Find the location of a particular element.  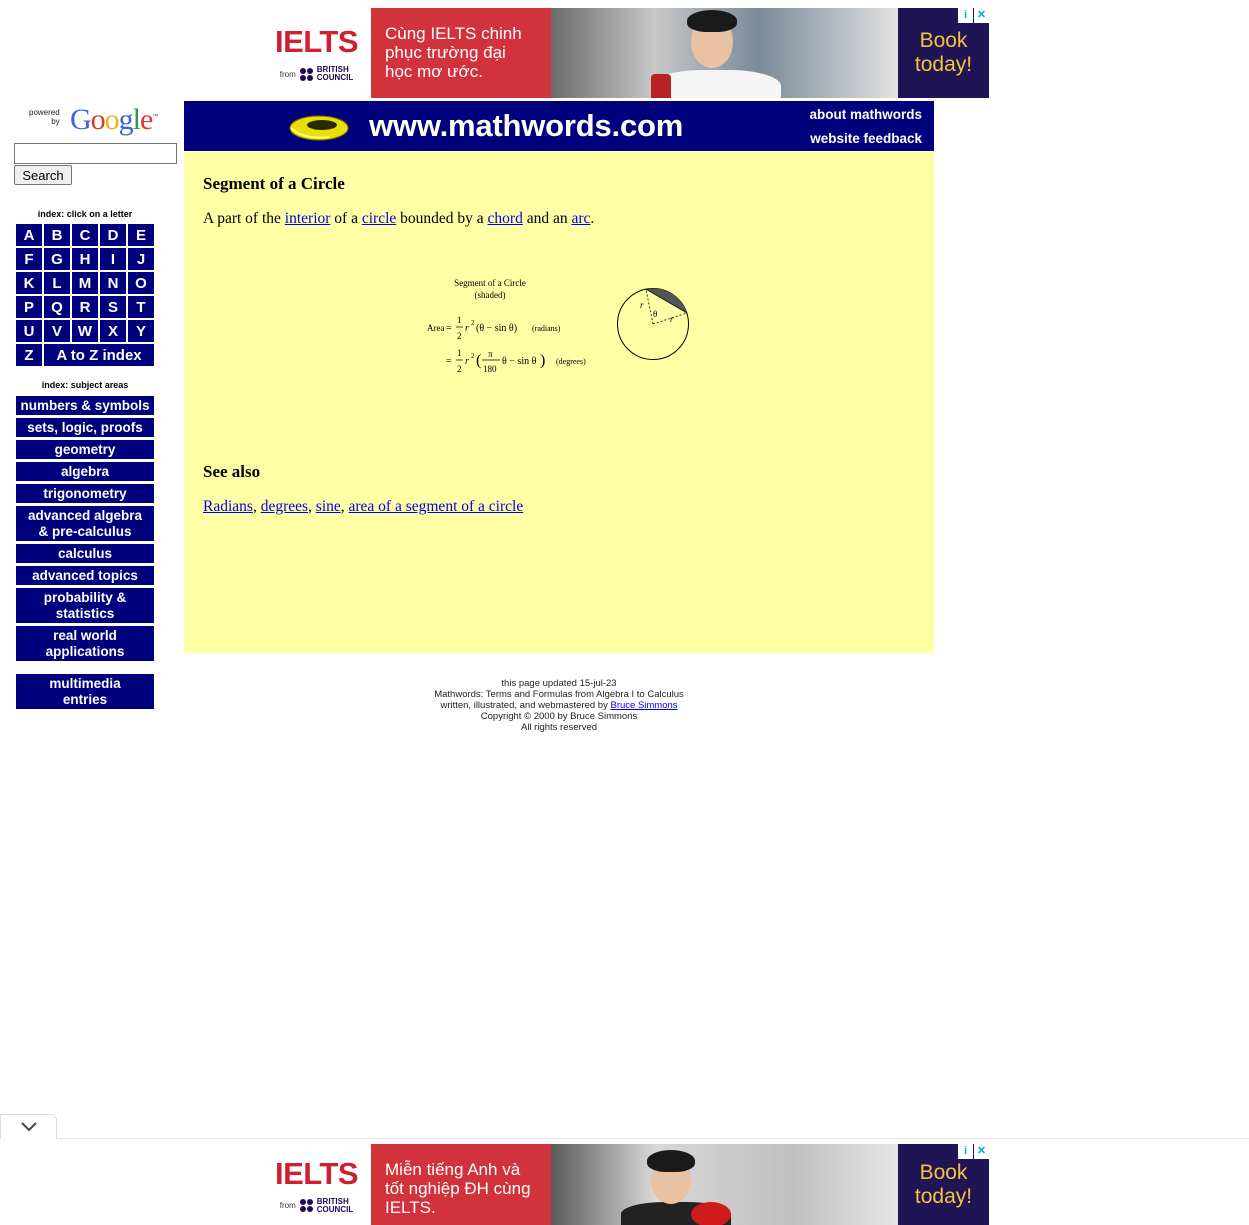

letter-c: C is located at coordinates (85, 235).